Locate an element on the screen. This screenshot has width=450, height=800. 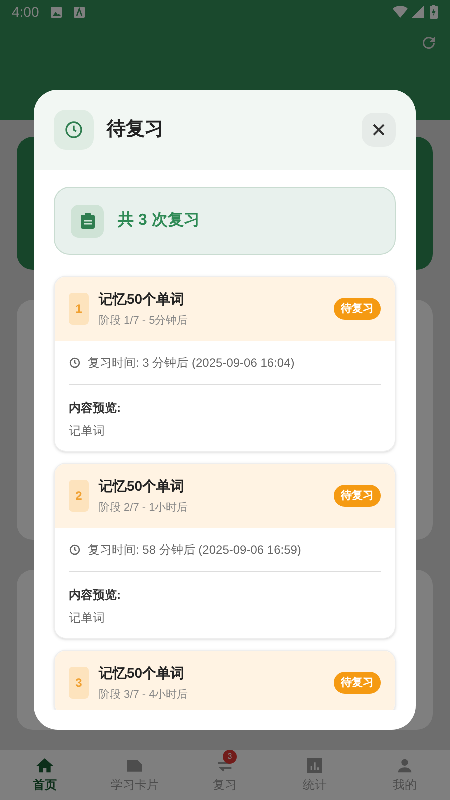
count-badge: 3 is located at coordinates (230, 757).